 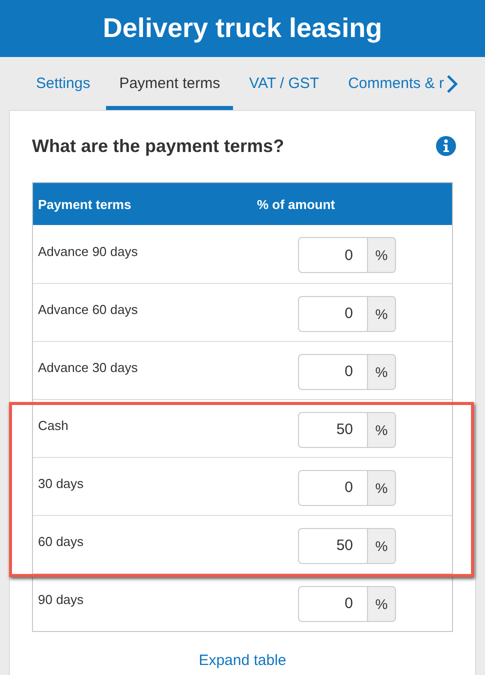 I want to click on table-cell-text: Advance 90 days, so click(x=87, y=251).